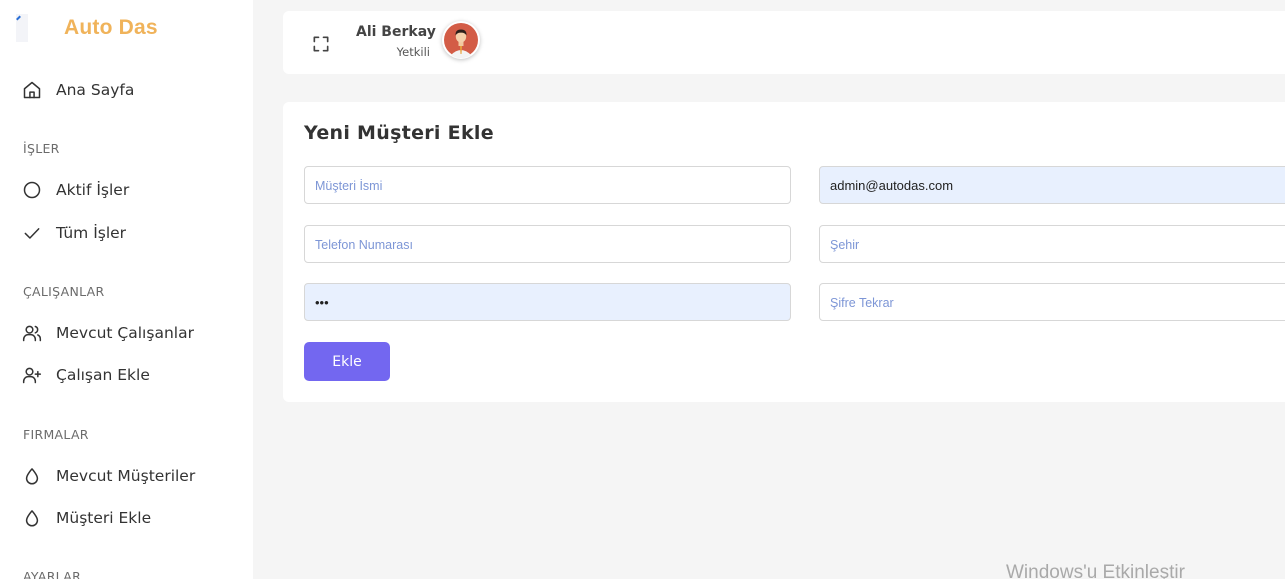  I want to click on sidebar-item-label: Mevcut Müşteriler, so click(126, 476).